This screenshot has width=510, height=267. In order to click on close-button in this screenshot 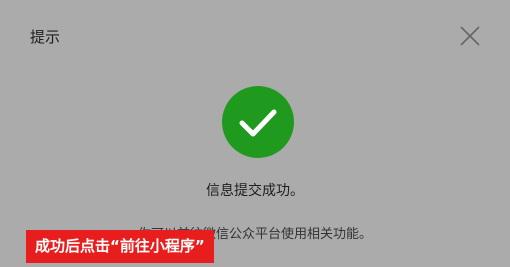, I will do `click(470, 36)`.